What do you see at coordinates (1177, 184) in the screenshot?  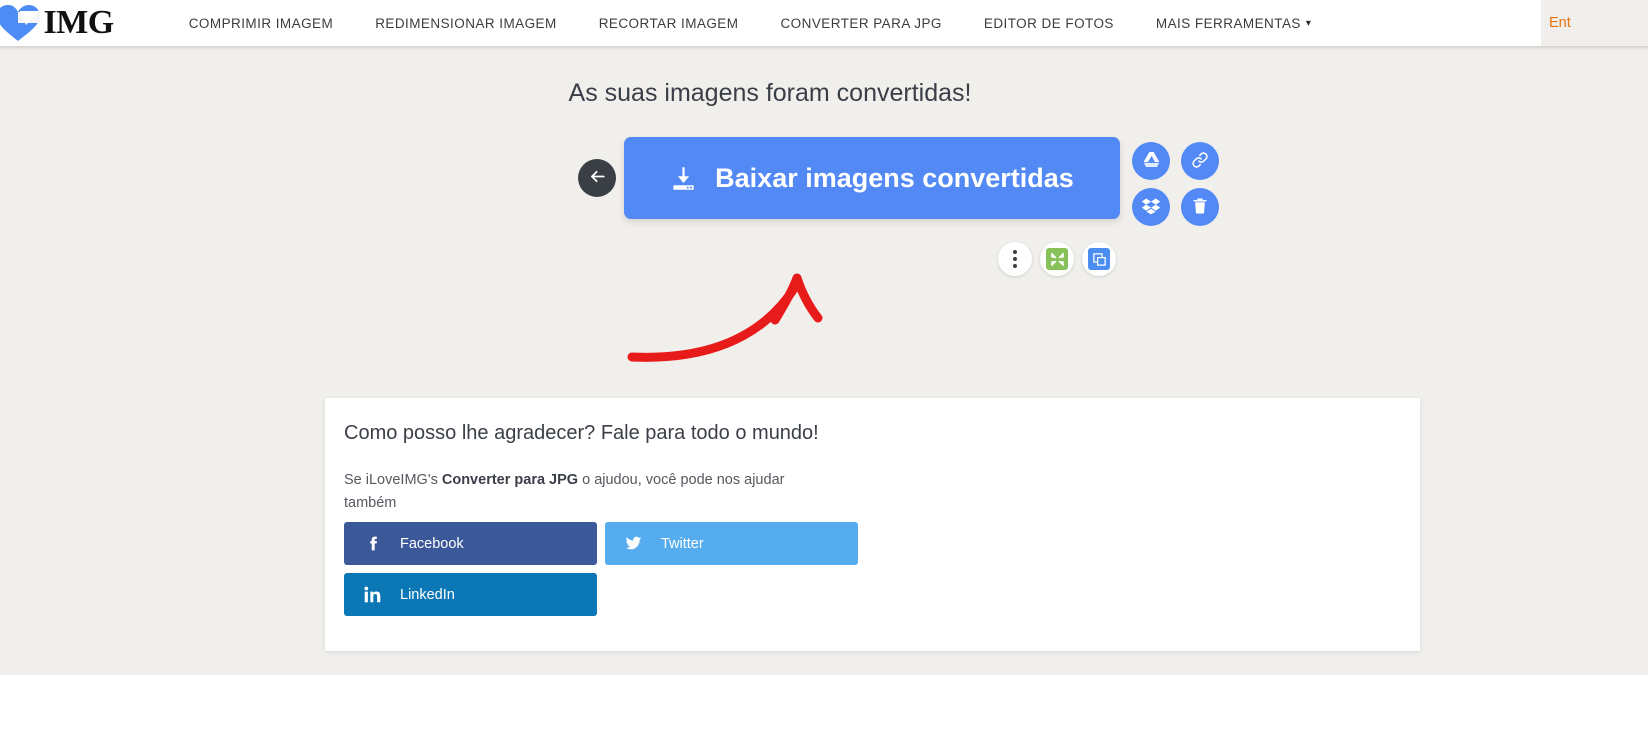 I see `side-action-icons` at bounding box center [1177, 184].